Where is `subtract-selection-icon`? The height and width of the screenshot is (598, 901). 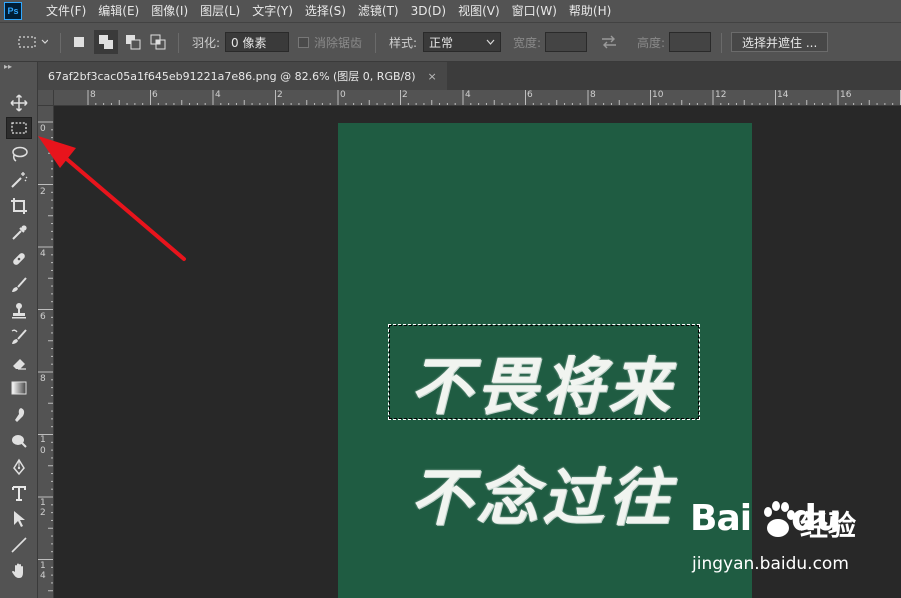
subtract-selection-icon is located at coordinates (133, 42).